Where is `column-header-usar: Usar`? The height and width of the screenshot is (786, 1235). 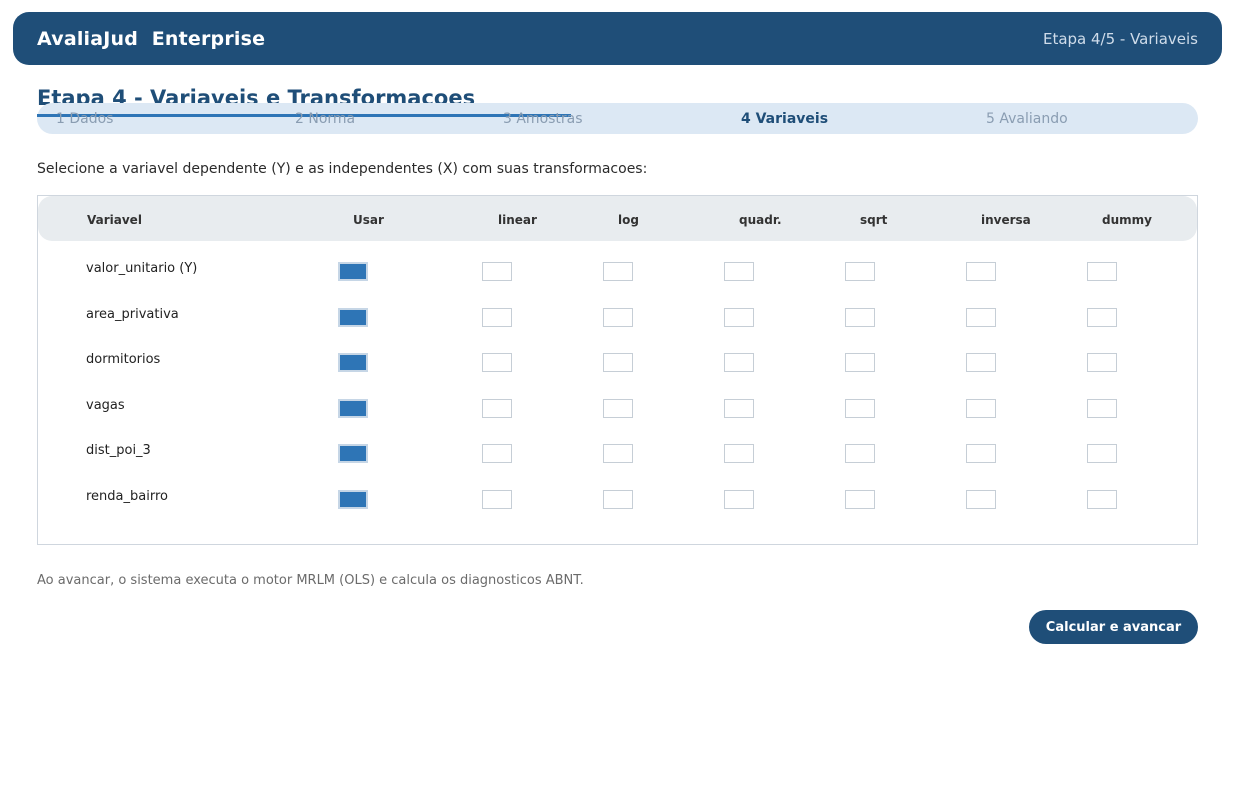 column-header-usar: Usar is located at coordinates (368, 220).